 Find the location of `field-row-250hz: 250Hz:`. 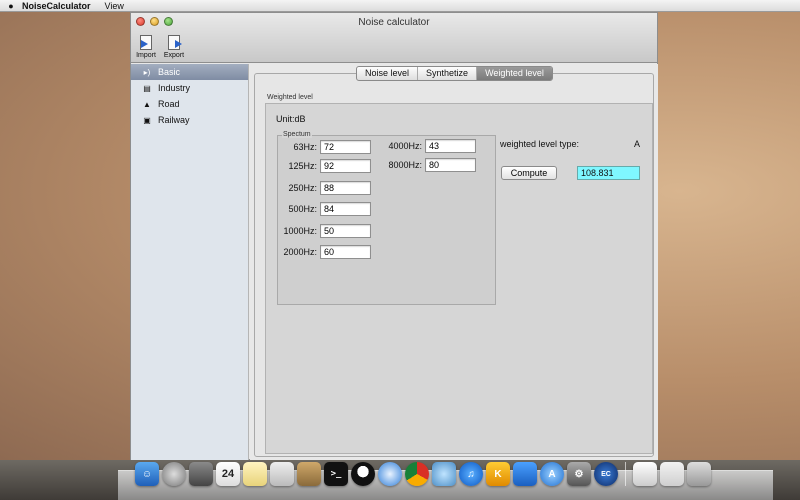

field-row-250hz: 250Hz: is located at coordinates (325, 188).